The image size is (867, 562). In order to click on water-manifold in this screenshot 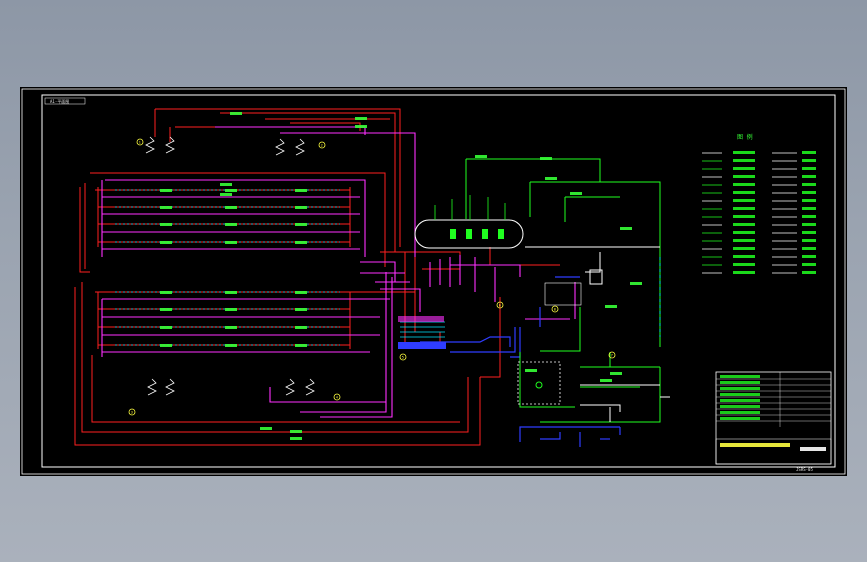, I will do `click(422, 345)`.